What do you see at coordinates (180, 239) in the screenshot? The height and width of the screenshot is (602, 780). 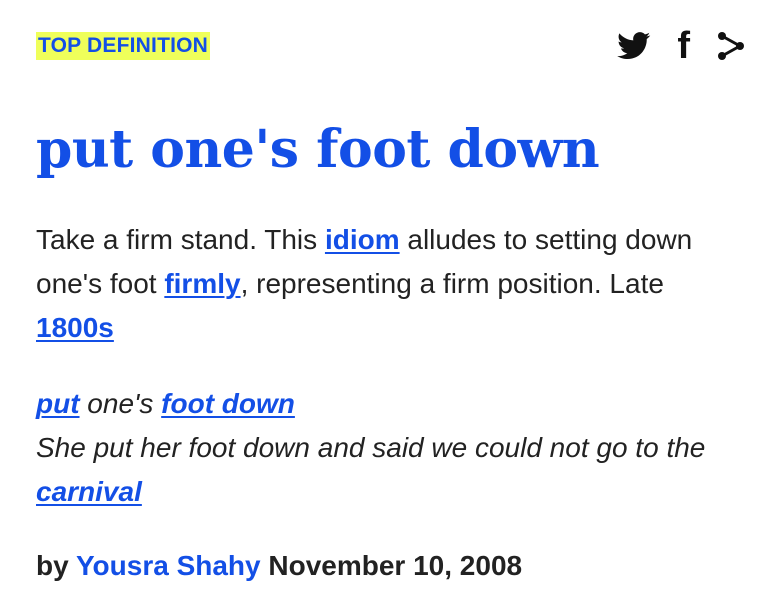 I see `meaning-text: Take a firm stand. This` at bounding box center [180, 239].